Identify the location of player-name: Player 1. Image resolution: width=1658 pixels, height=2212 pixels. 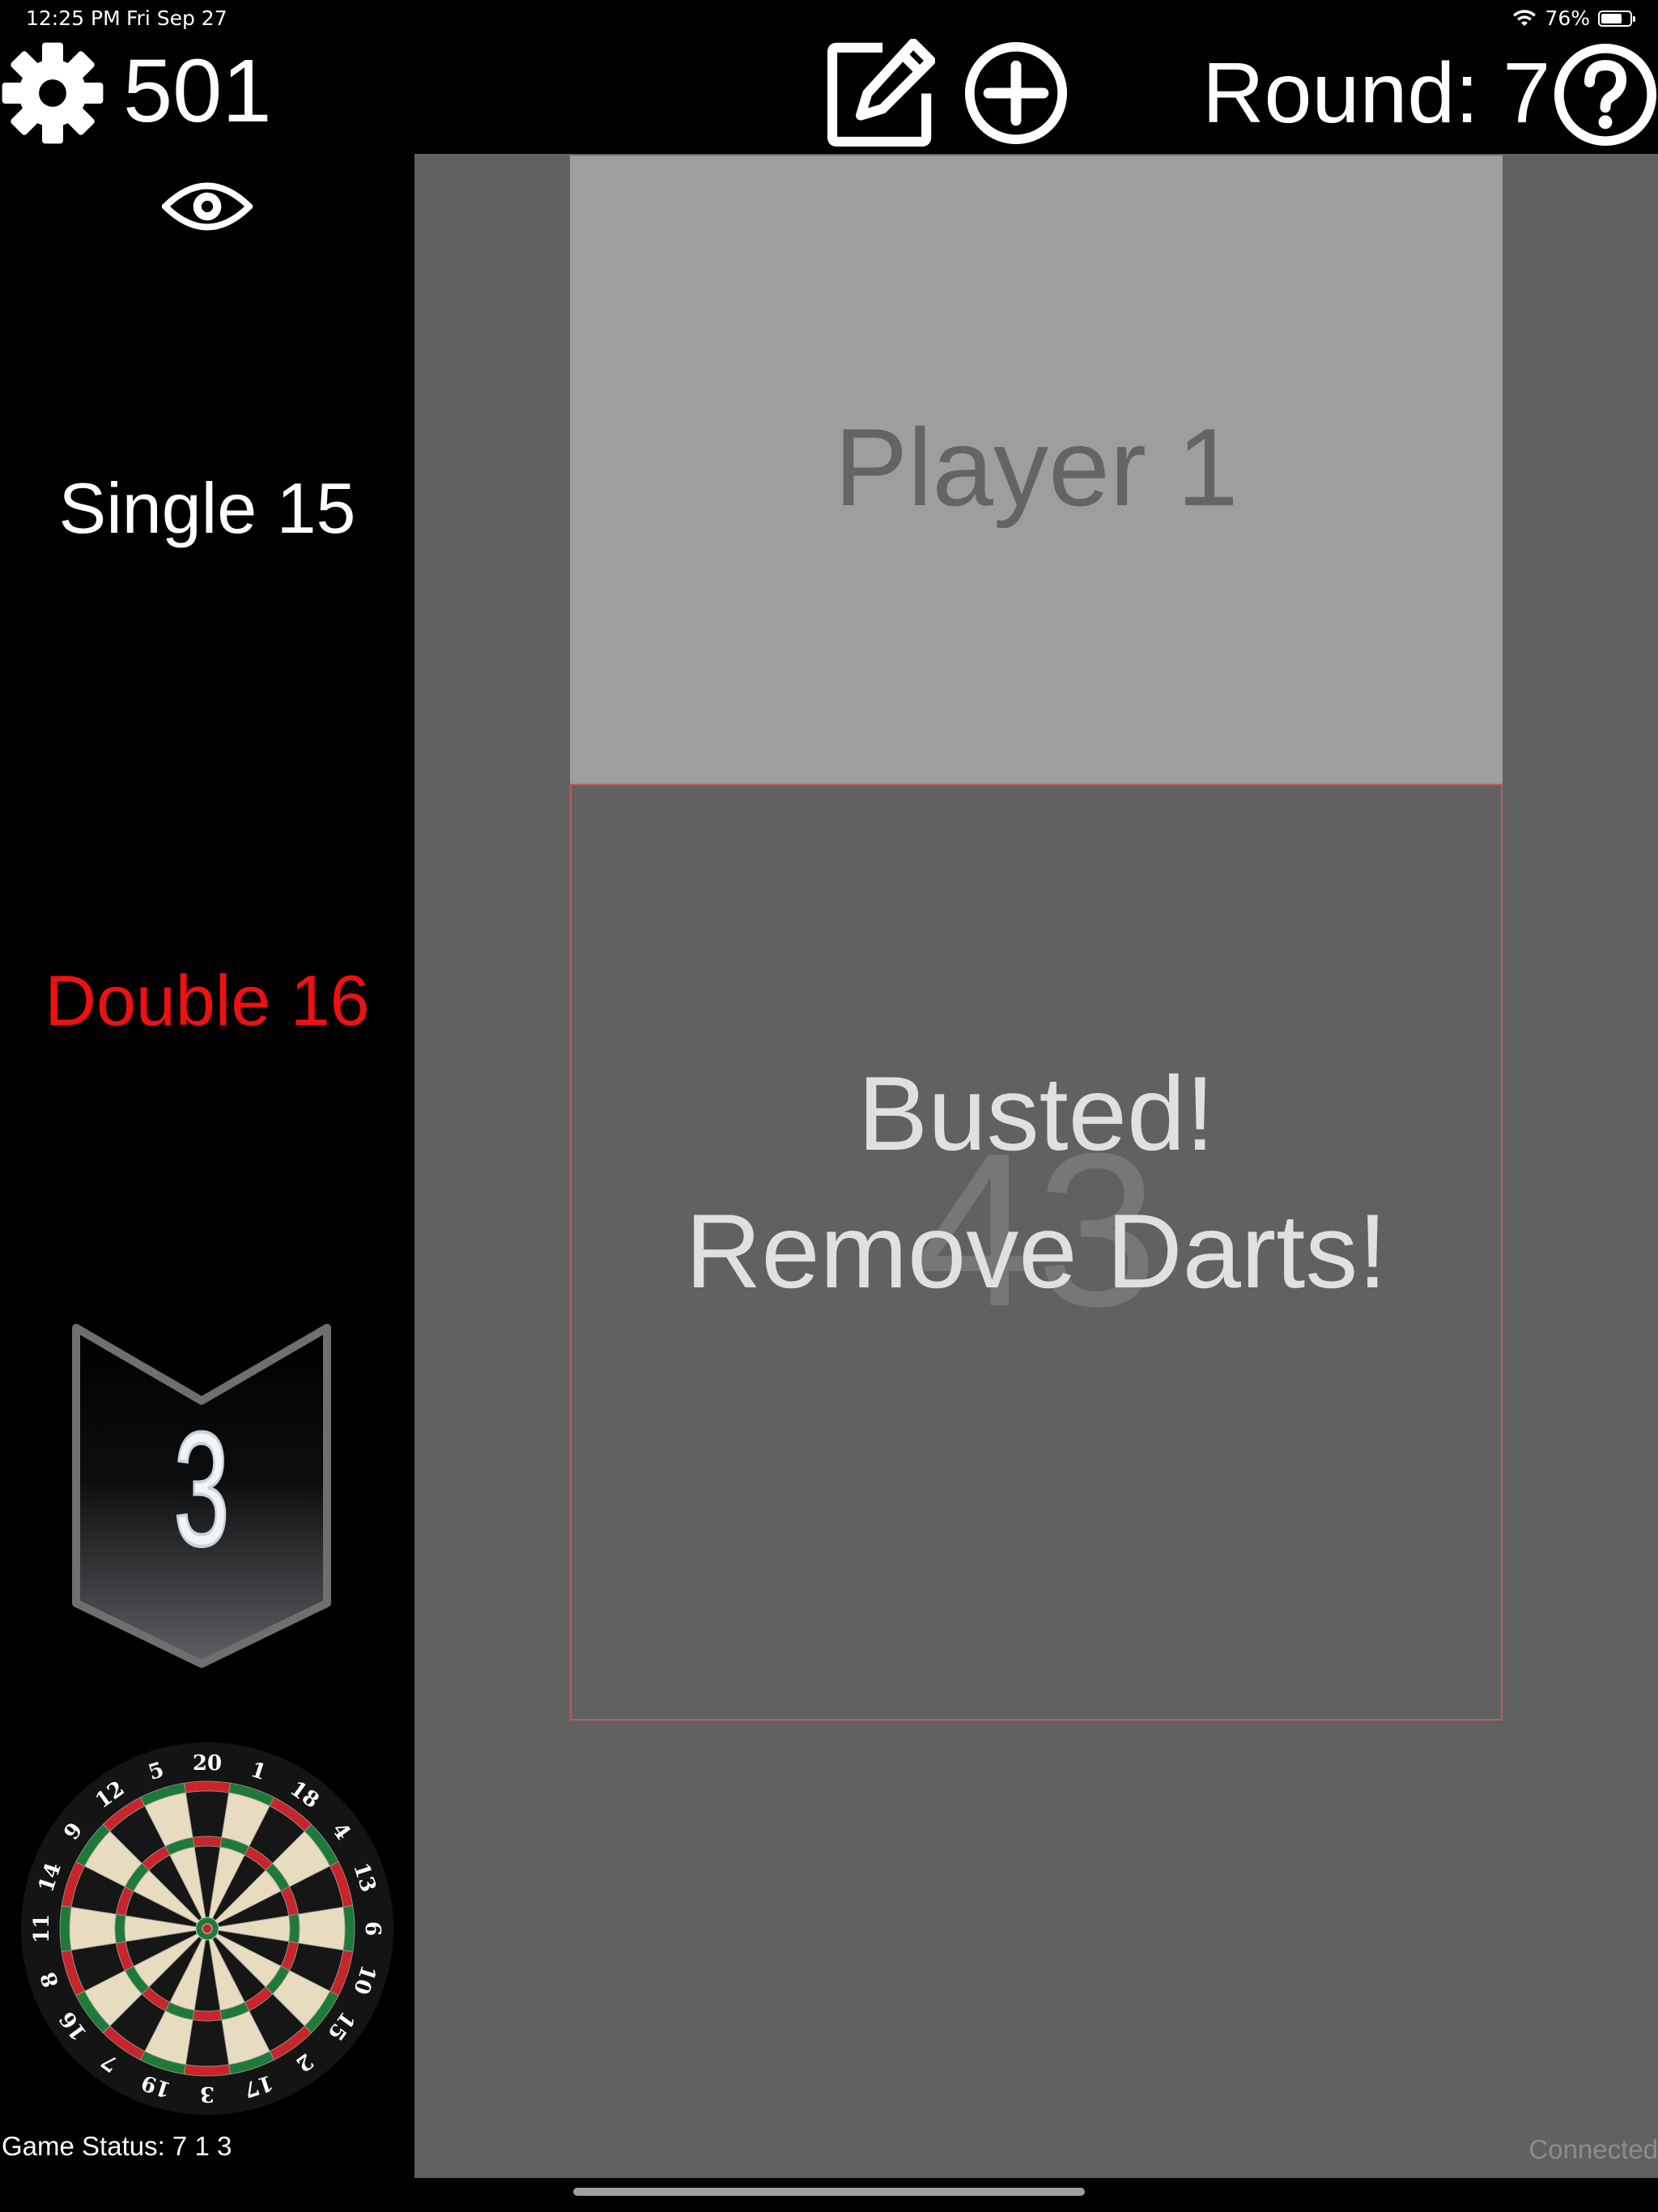
(1036, 468).